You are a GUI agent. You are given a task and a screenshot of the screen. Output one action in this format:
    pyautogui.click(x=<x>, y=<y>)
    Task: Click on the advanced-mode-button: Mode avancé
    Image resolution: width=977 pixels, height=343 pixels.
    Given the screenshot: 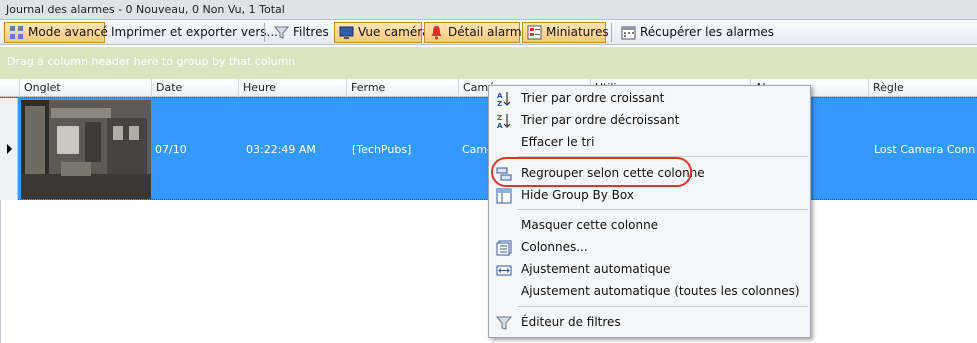 What is the action you would take?
    pyautogui.click(x=56, y=32)
    